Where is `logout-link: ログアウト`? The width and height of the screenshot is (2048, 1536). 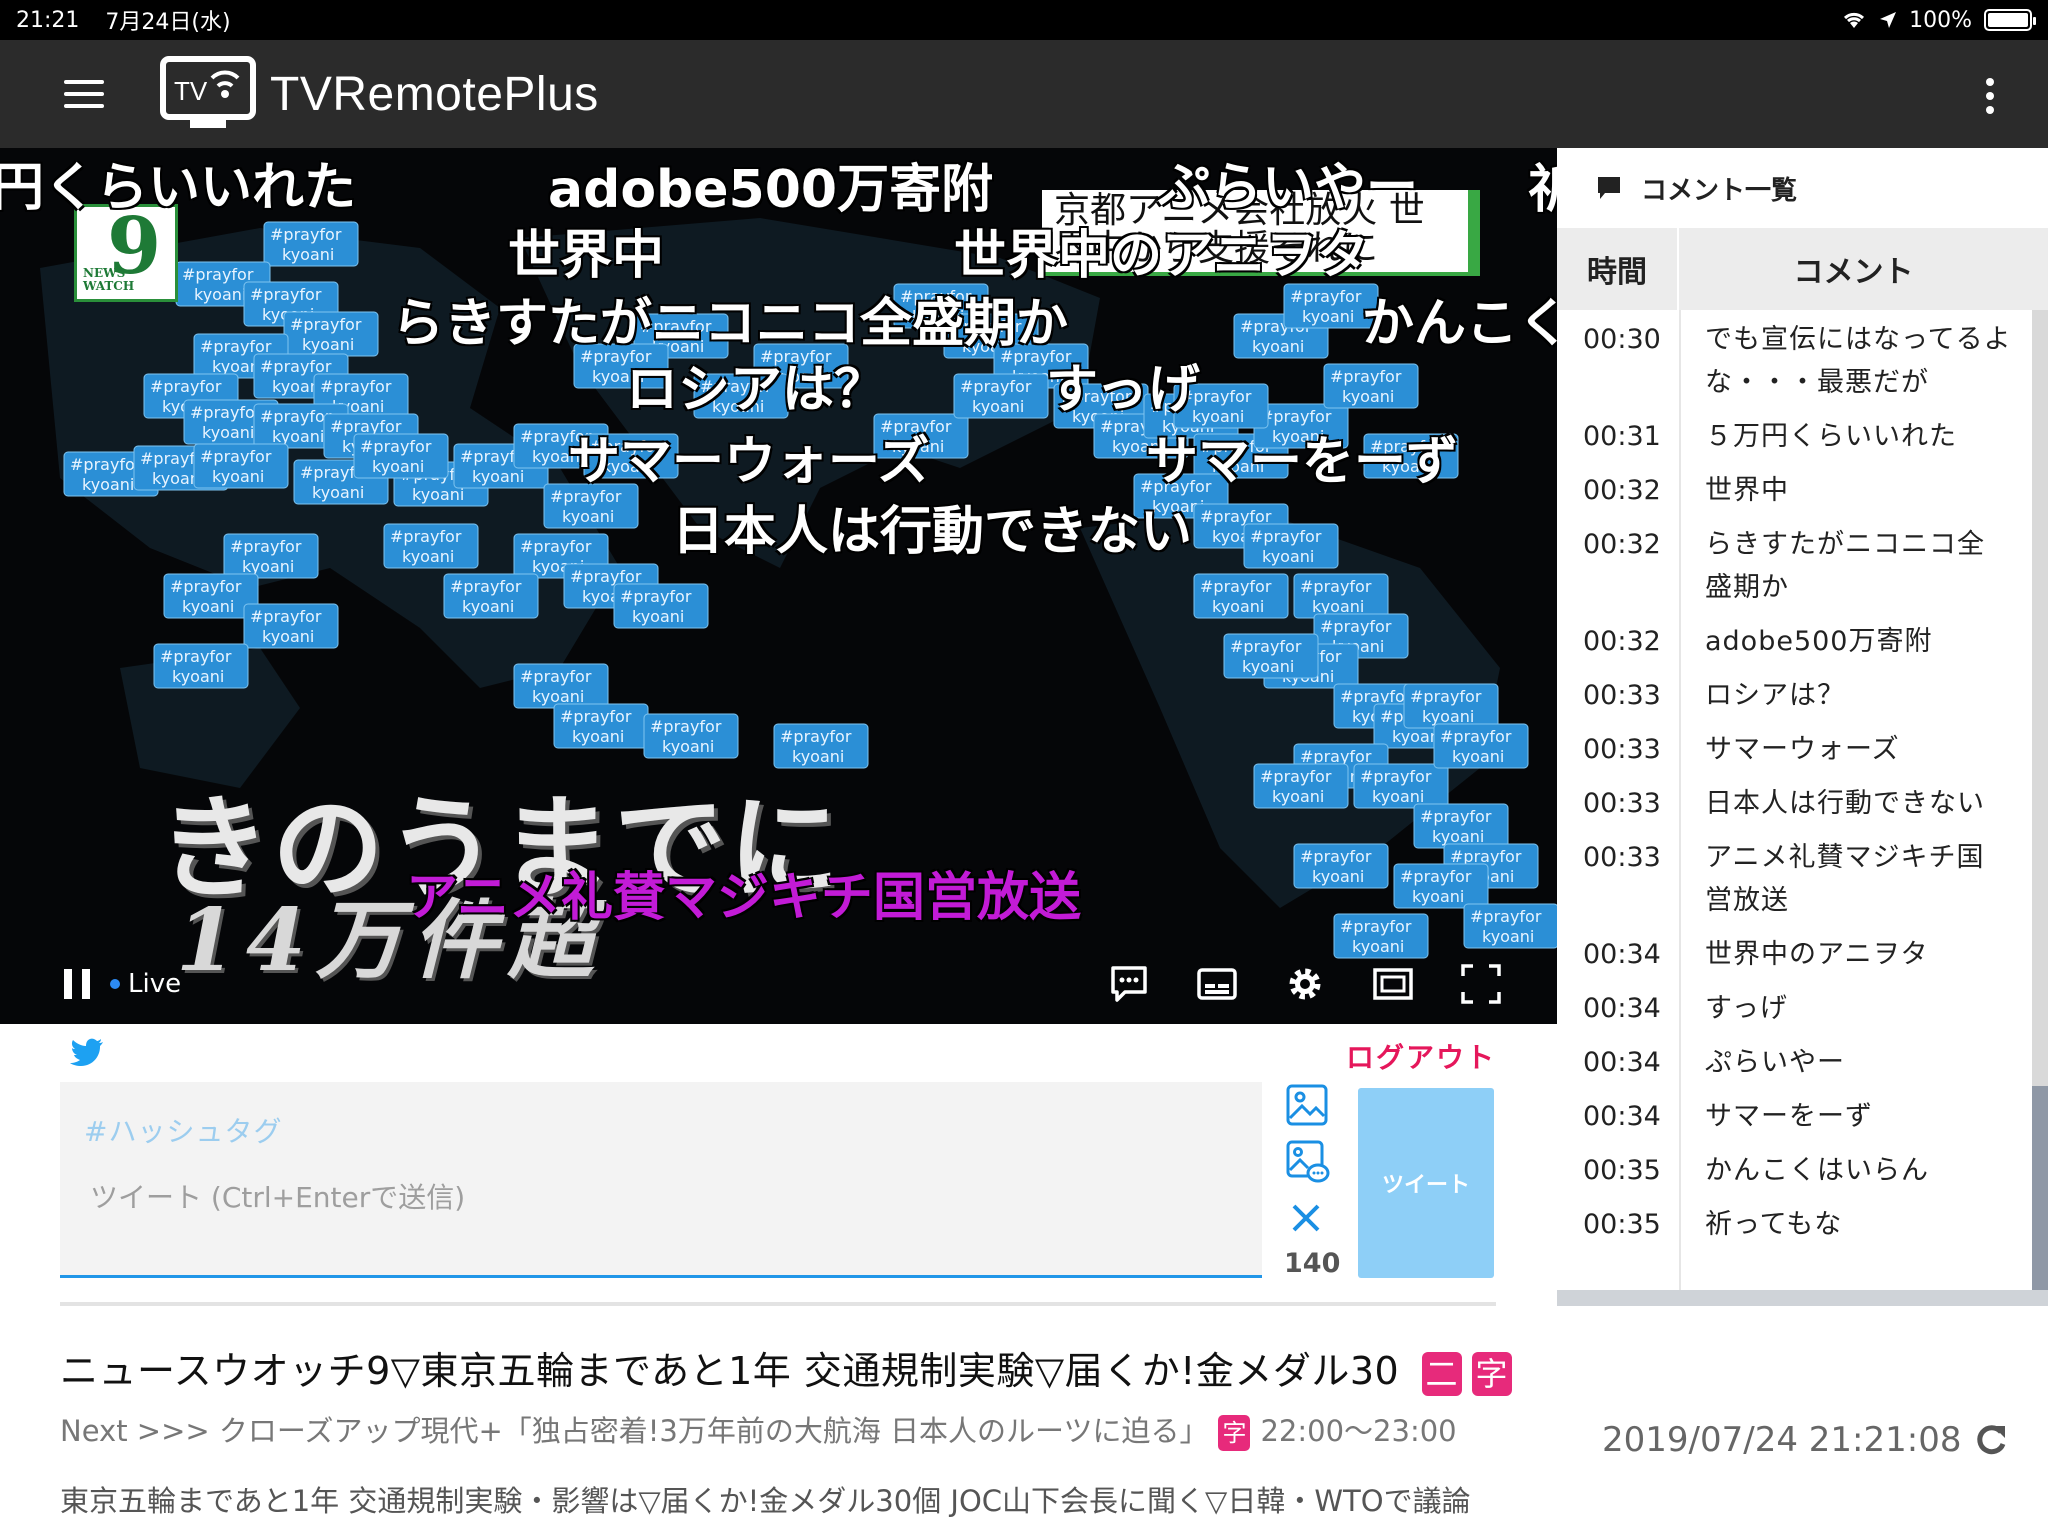 logout-link: ログアウト is located at coordinates (1421, 1056).